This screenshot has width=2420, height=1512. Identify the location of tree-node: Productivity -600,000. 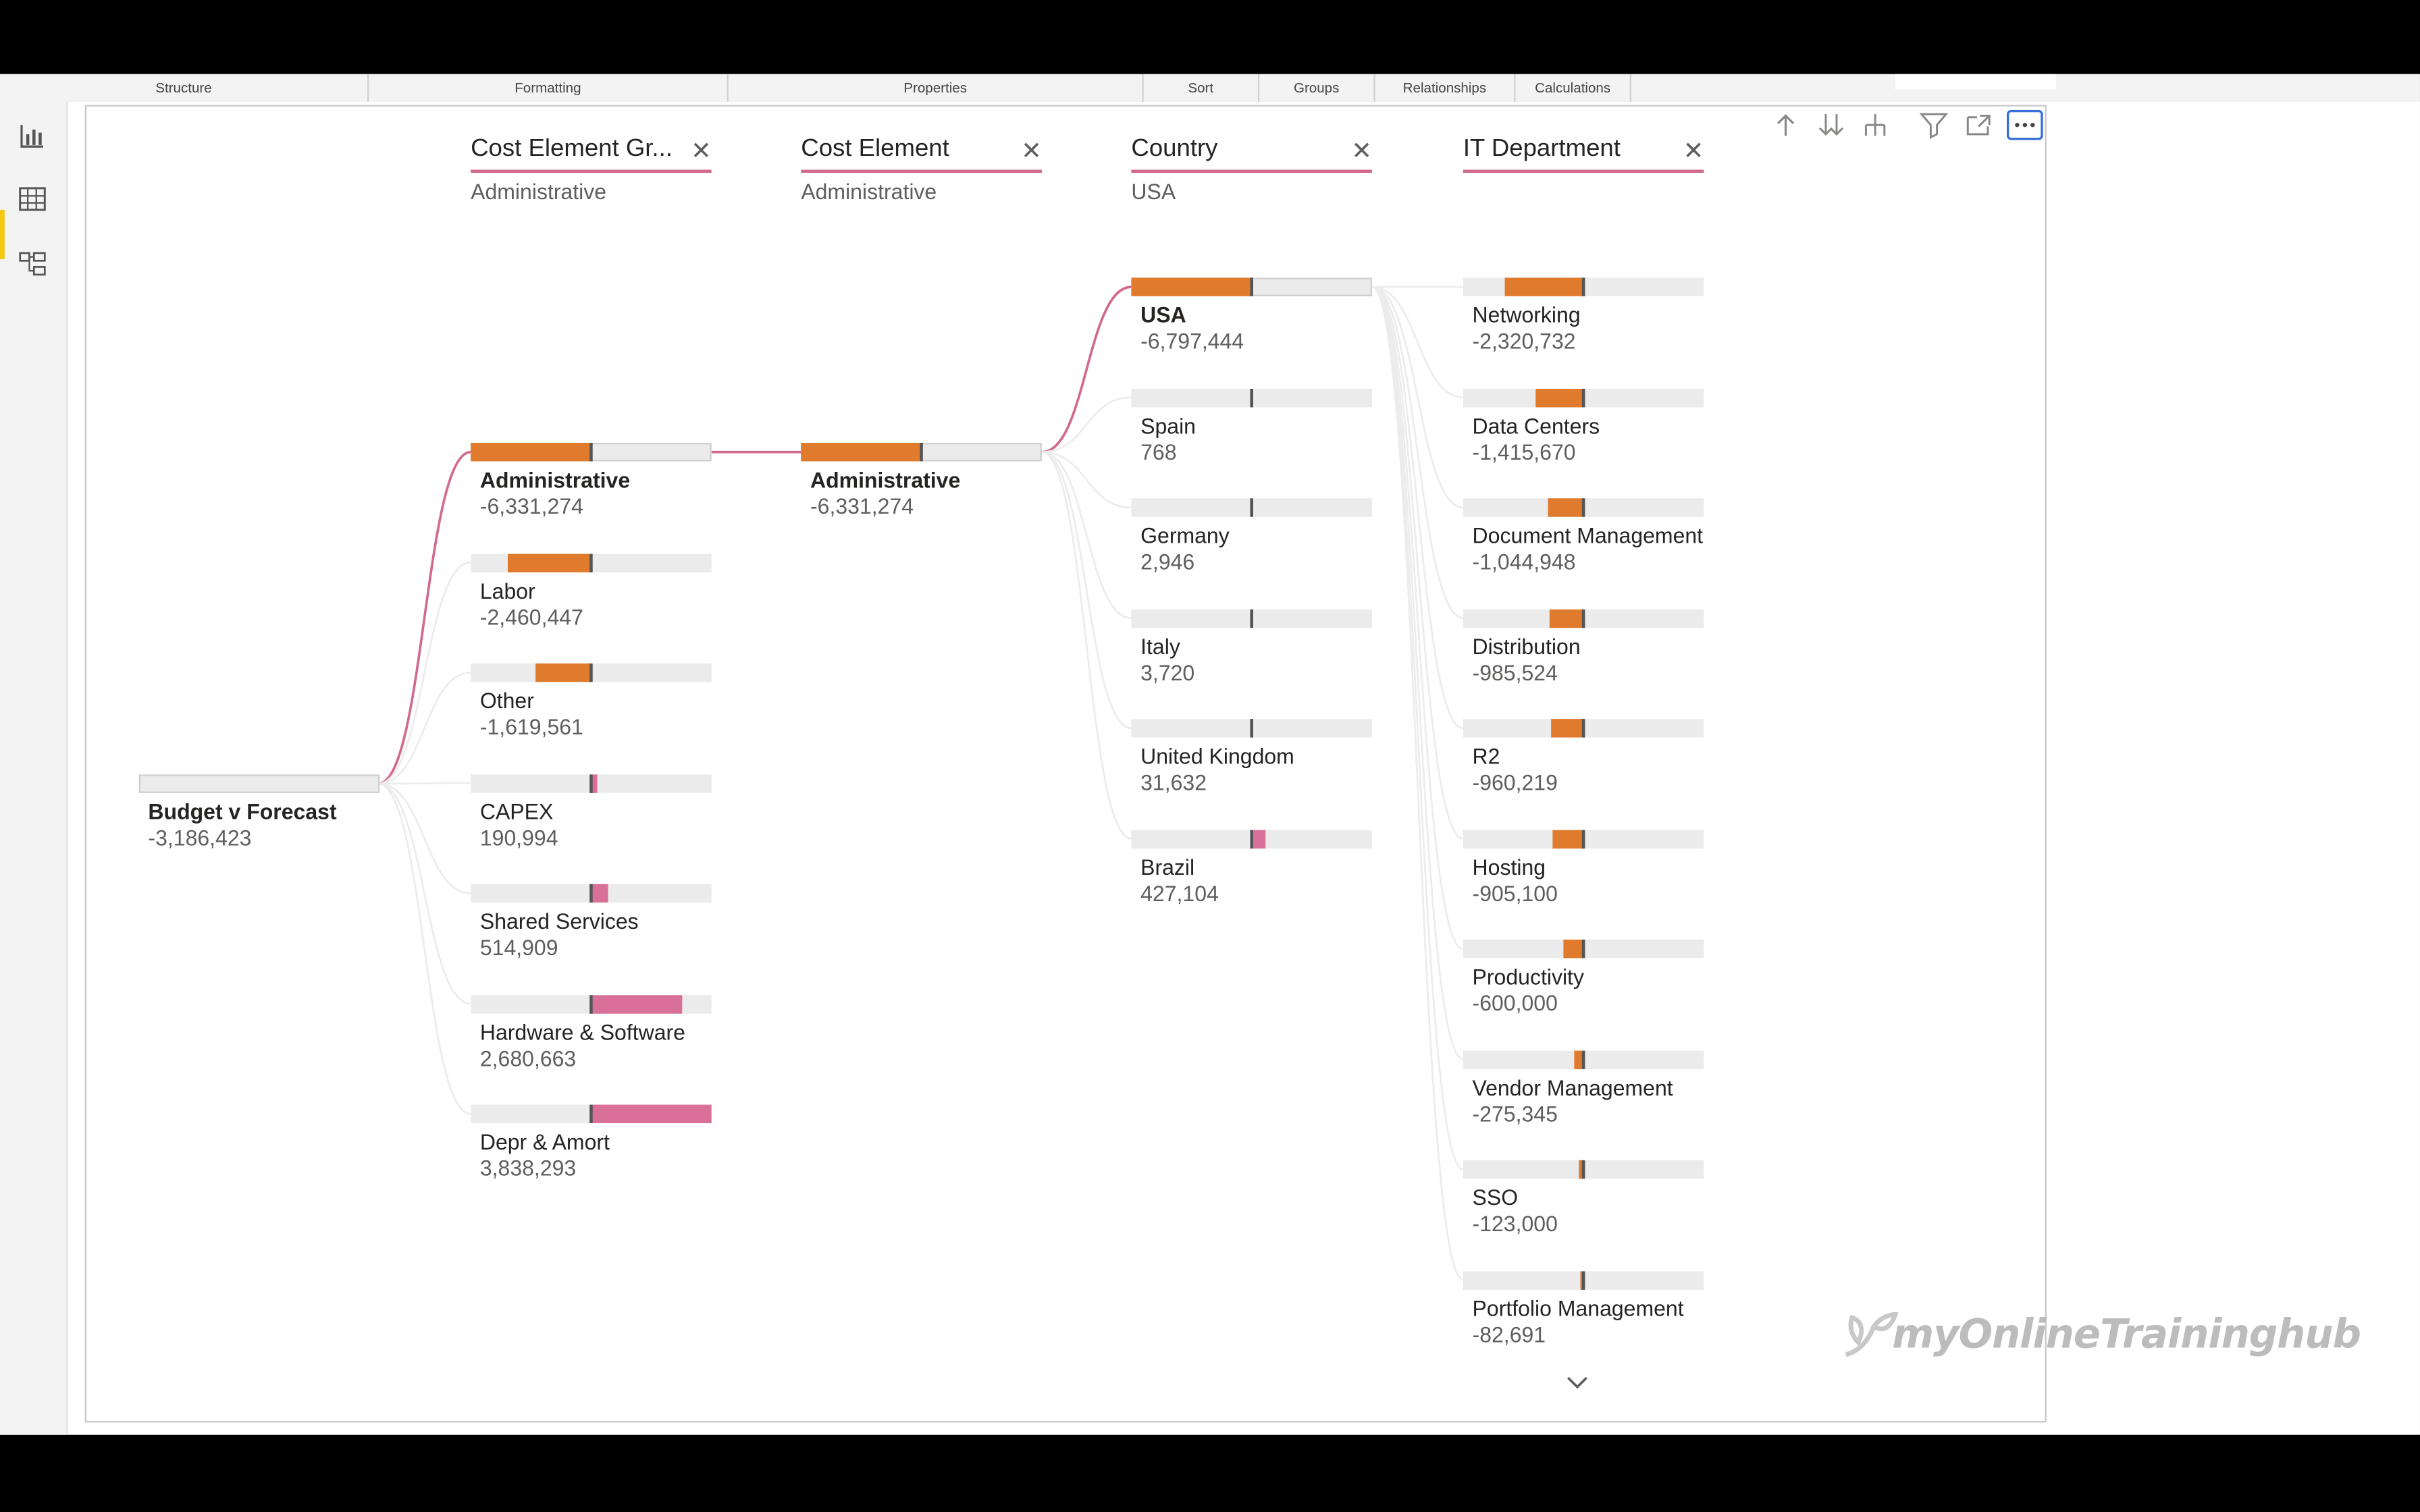
(1583, 986).